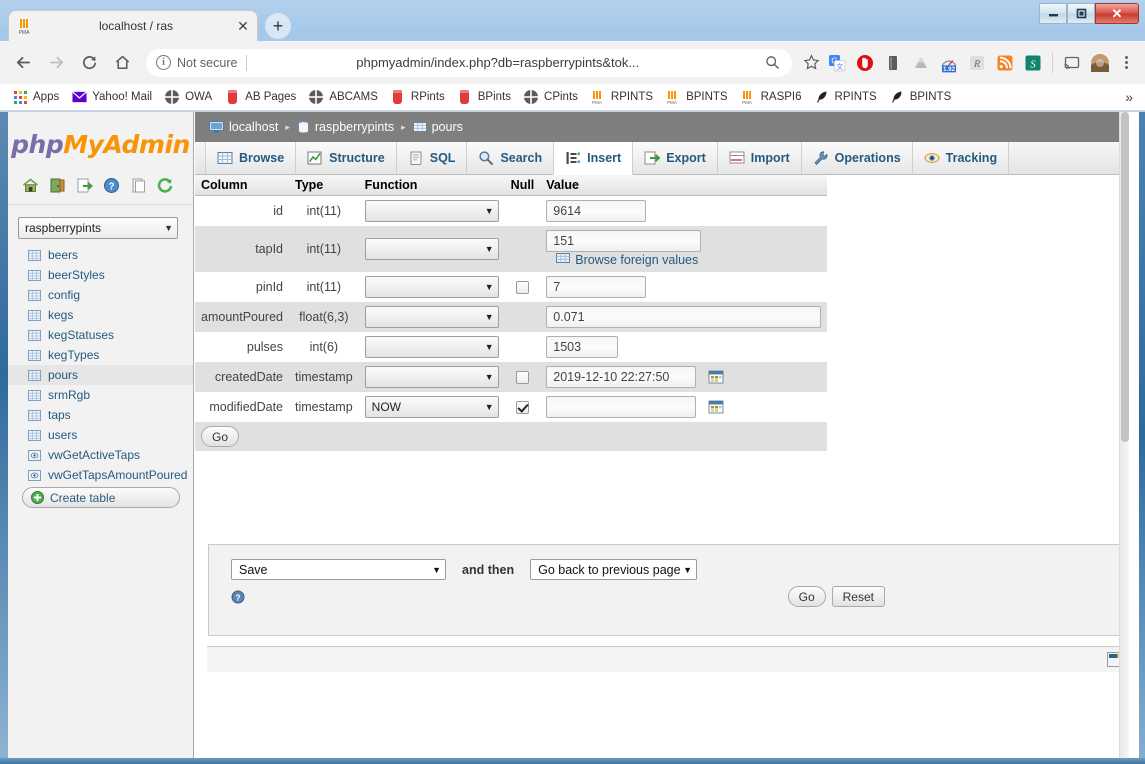 This screenshot has width=1145, height=764. Describe the element at coordinates (100, 395) in the screenshot. I see `table-item-srmrgb: srmRgb` at that location.